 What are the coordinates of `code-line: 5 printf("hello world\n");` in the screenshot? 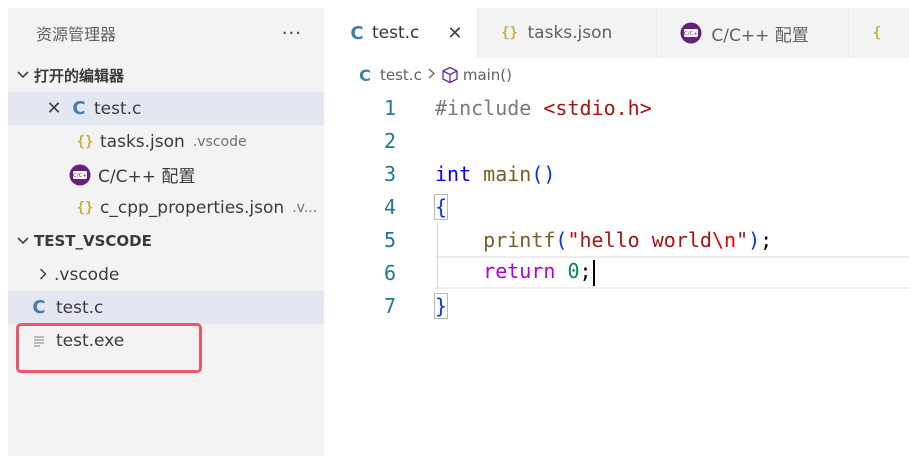 It's located at (616, 239).